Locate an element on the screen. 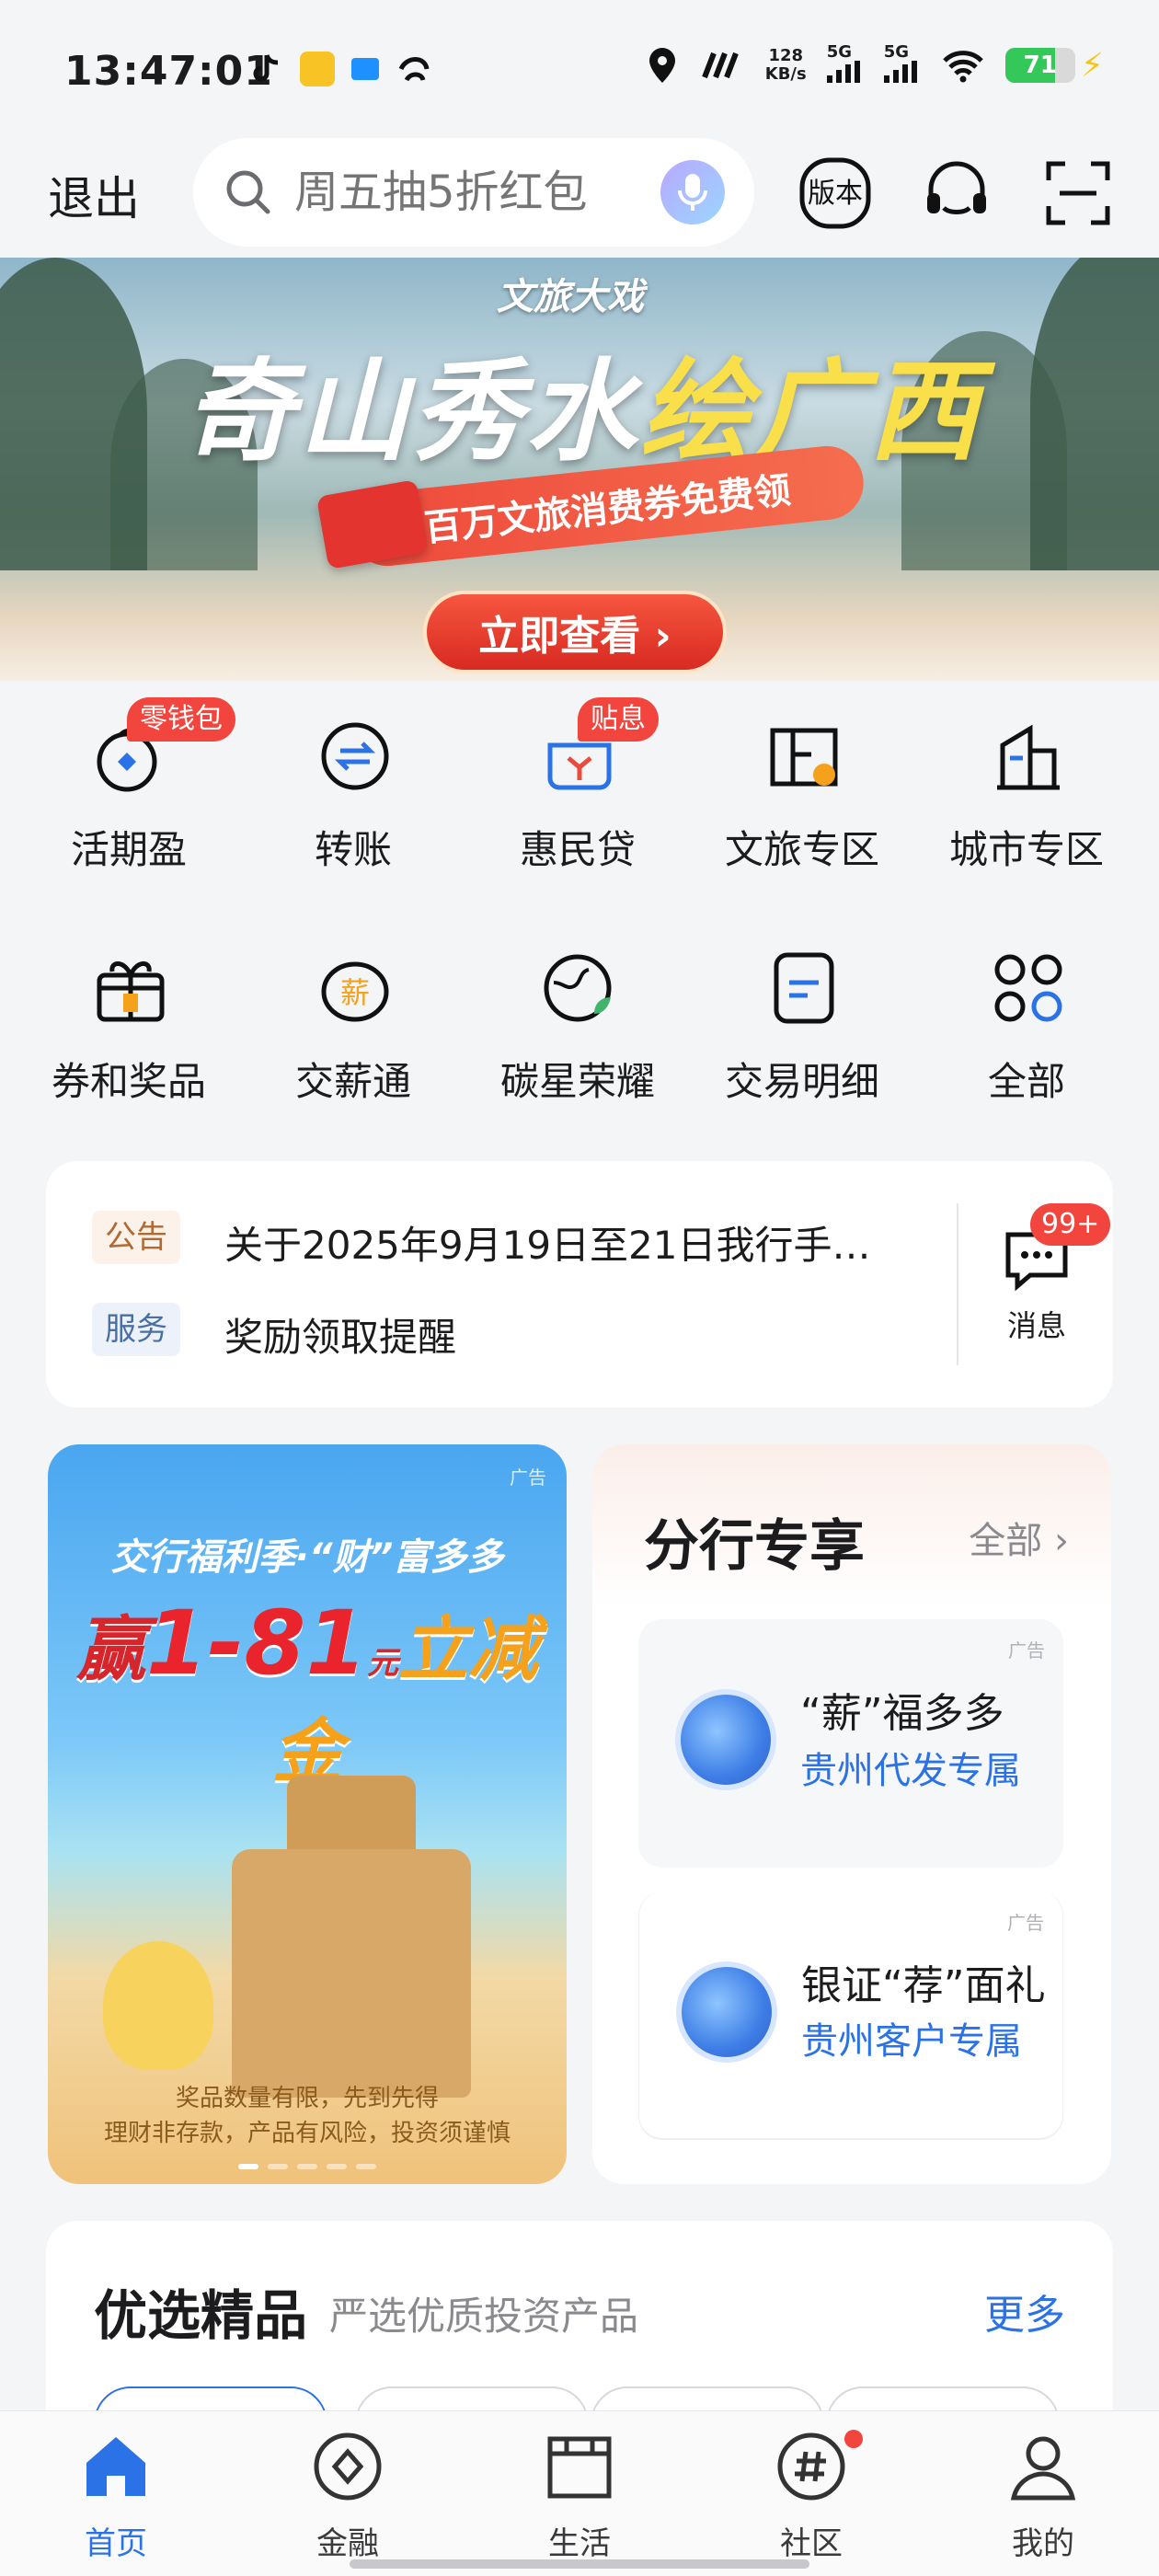 Image resolution: width=1159 pixels, height=2576 pixels. network-speed: 128 KB/s is located at coordinates (785, 65).